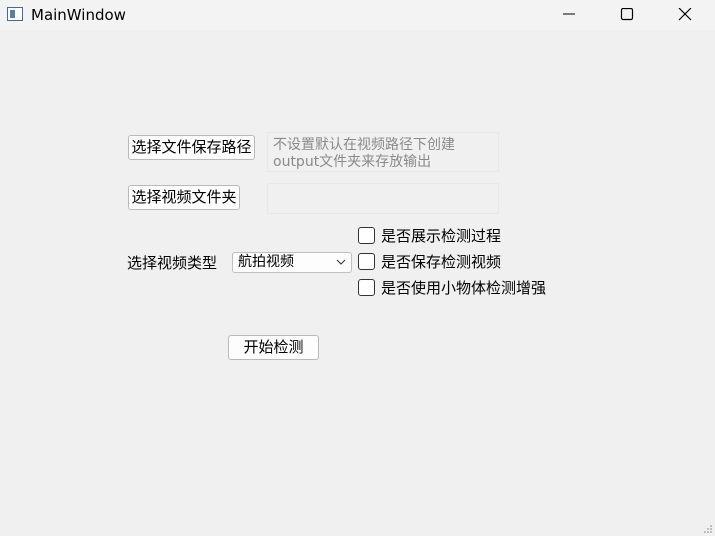  Describe the element at coordinates (364, 153) in the screenshot. I see `save-path-hint: 不设置默认在视频路径下创建 output文件夹来存放输出` at that location.